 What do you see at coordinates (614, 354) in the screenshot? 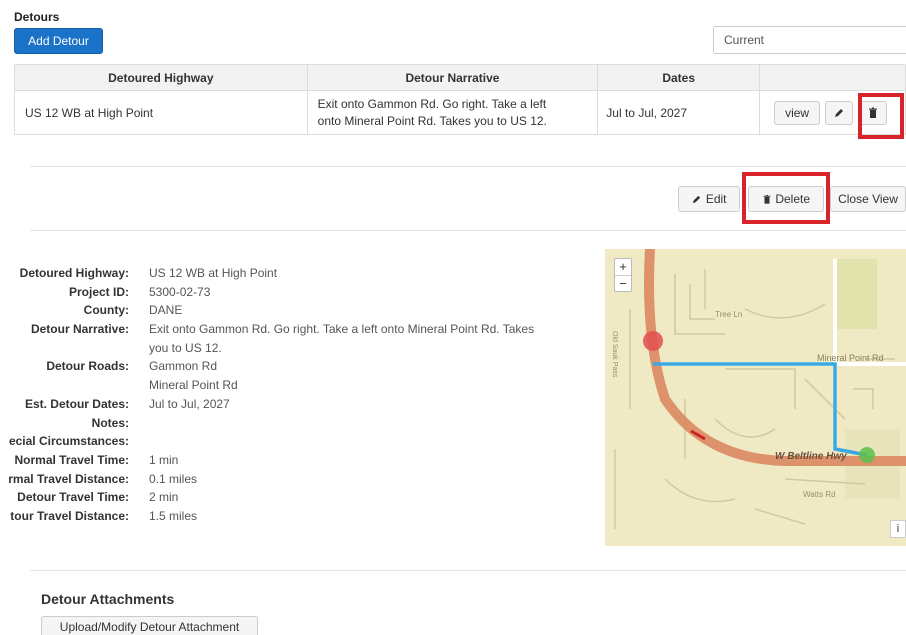
I see `map-label: Old Sauk Pass` at bounding box center [614, 354].